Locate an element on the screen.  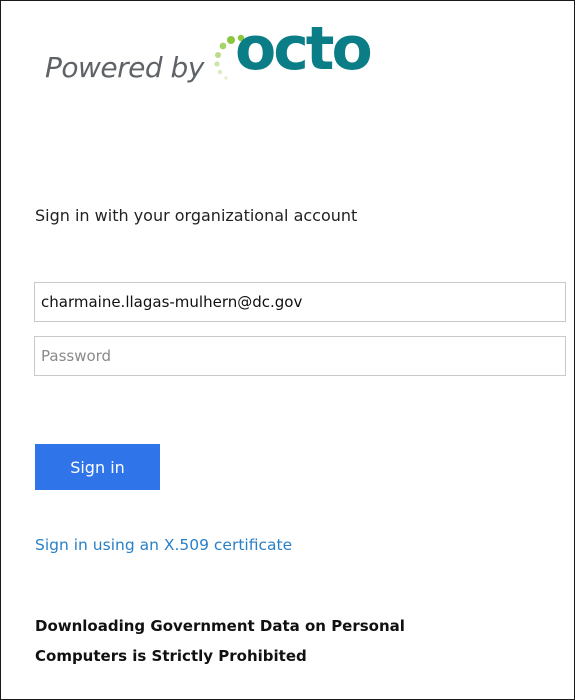
certificate-sign-in-link: Sign in using an X.509 certificate is located at coordinates (163, 545).